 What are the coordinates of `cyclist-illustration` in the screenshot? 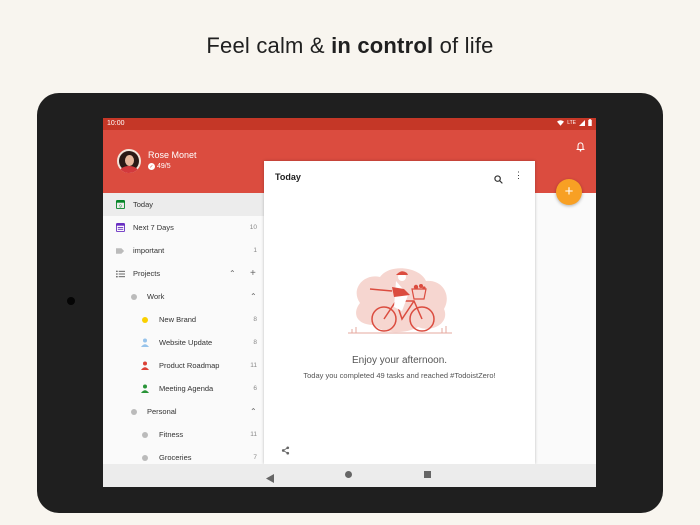 It's located at (400, 302).